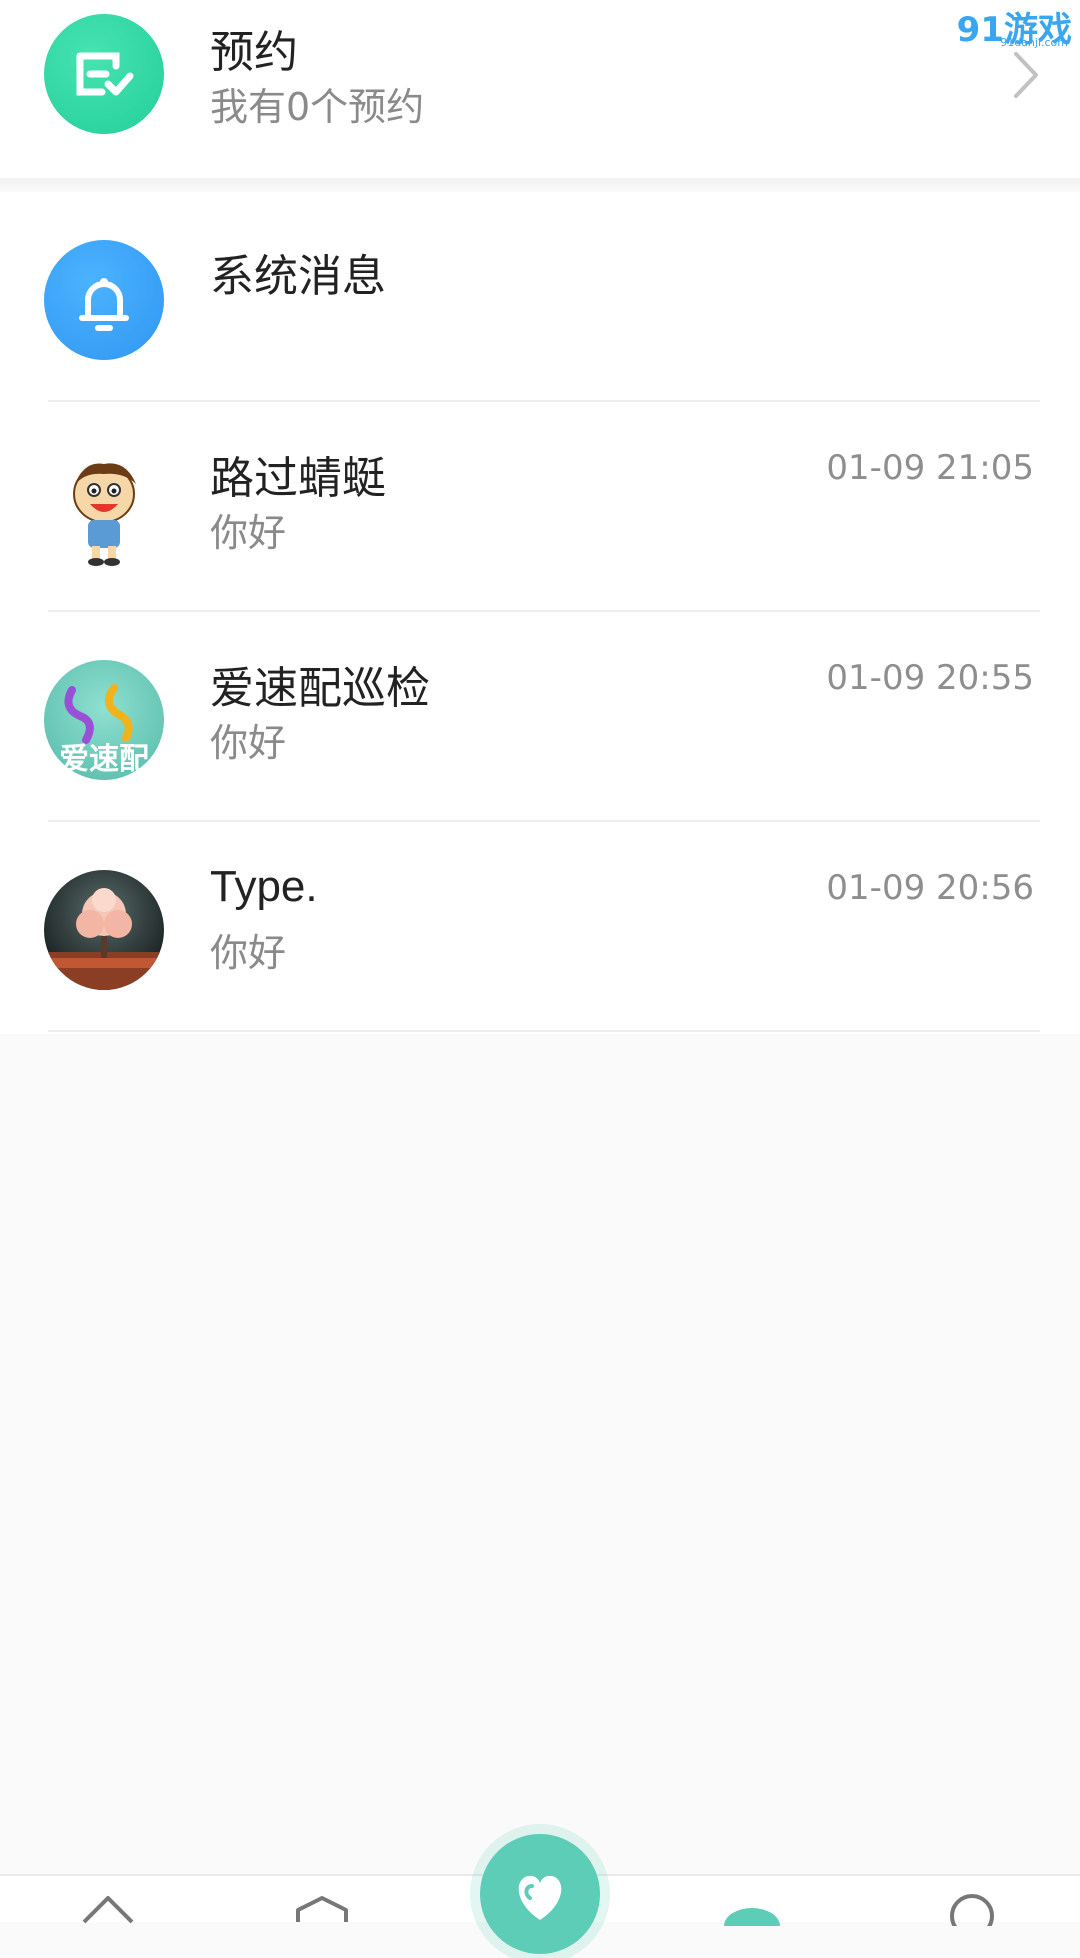 The width and height of the screenshot is (1080, 1958). What do you see at coordinates (320, 688) in the screenshot?
I see `conversation-name: 爱速配巡检` at bounding box center [320, 688].